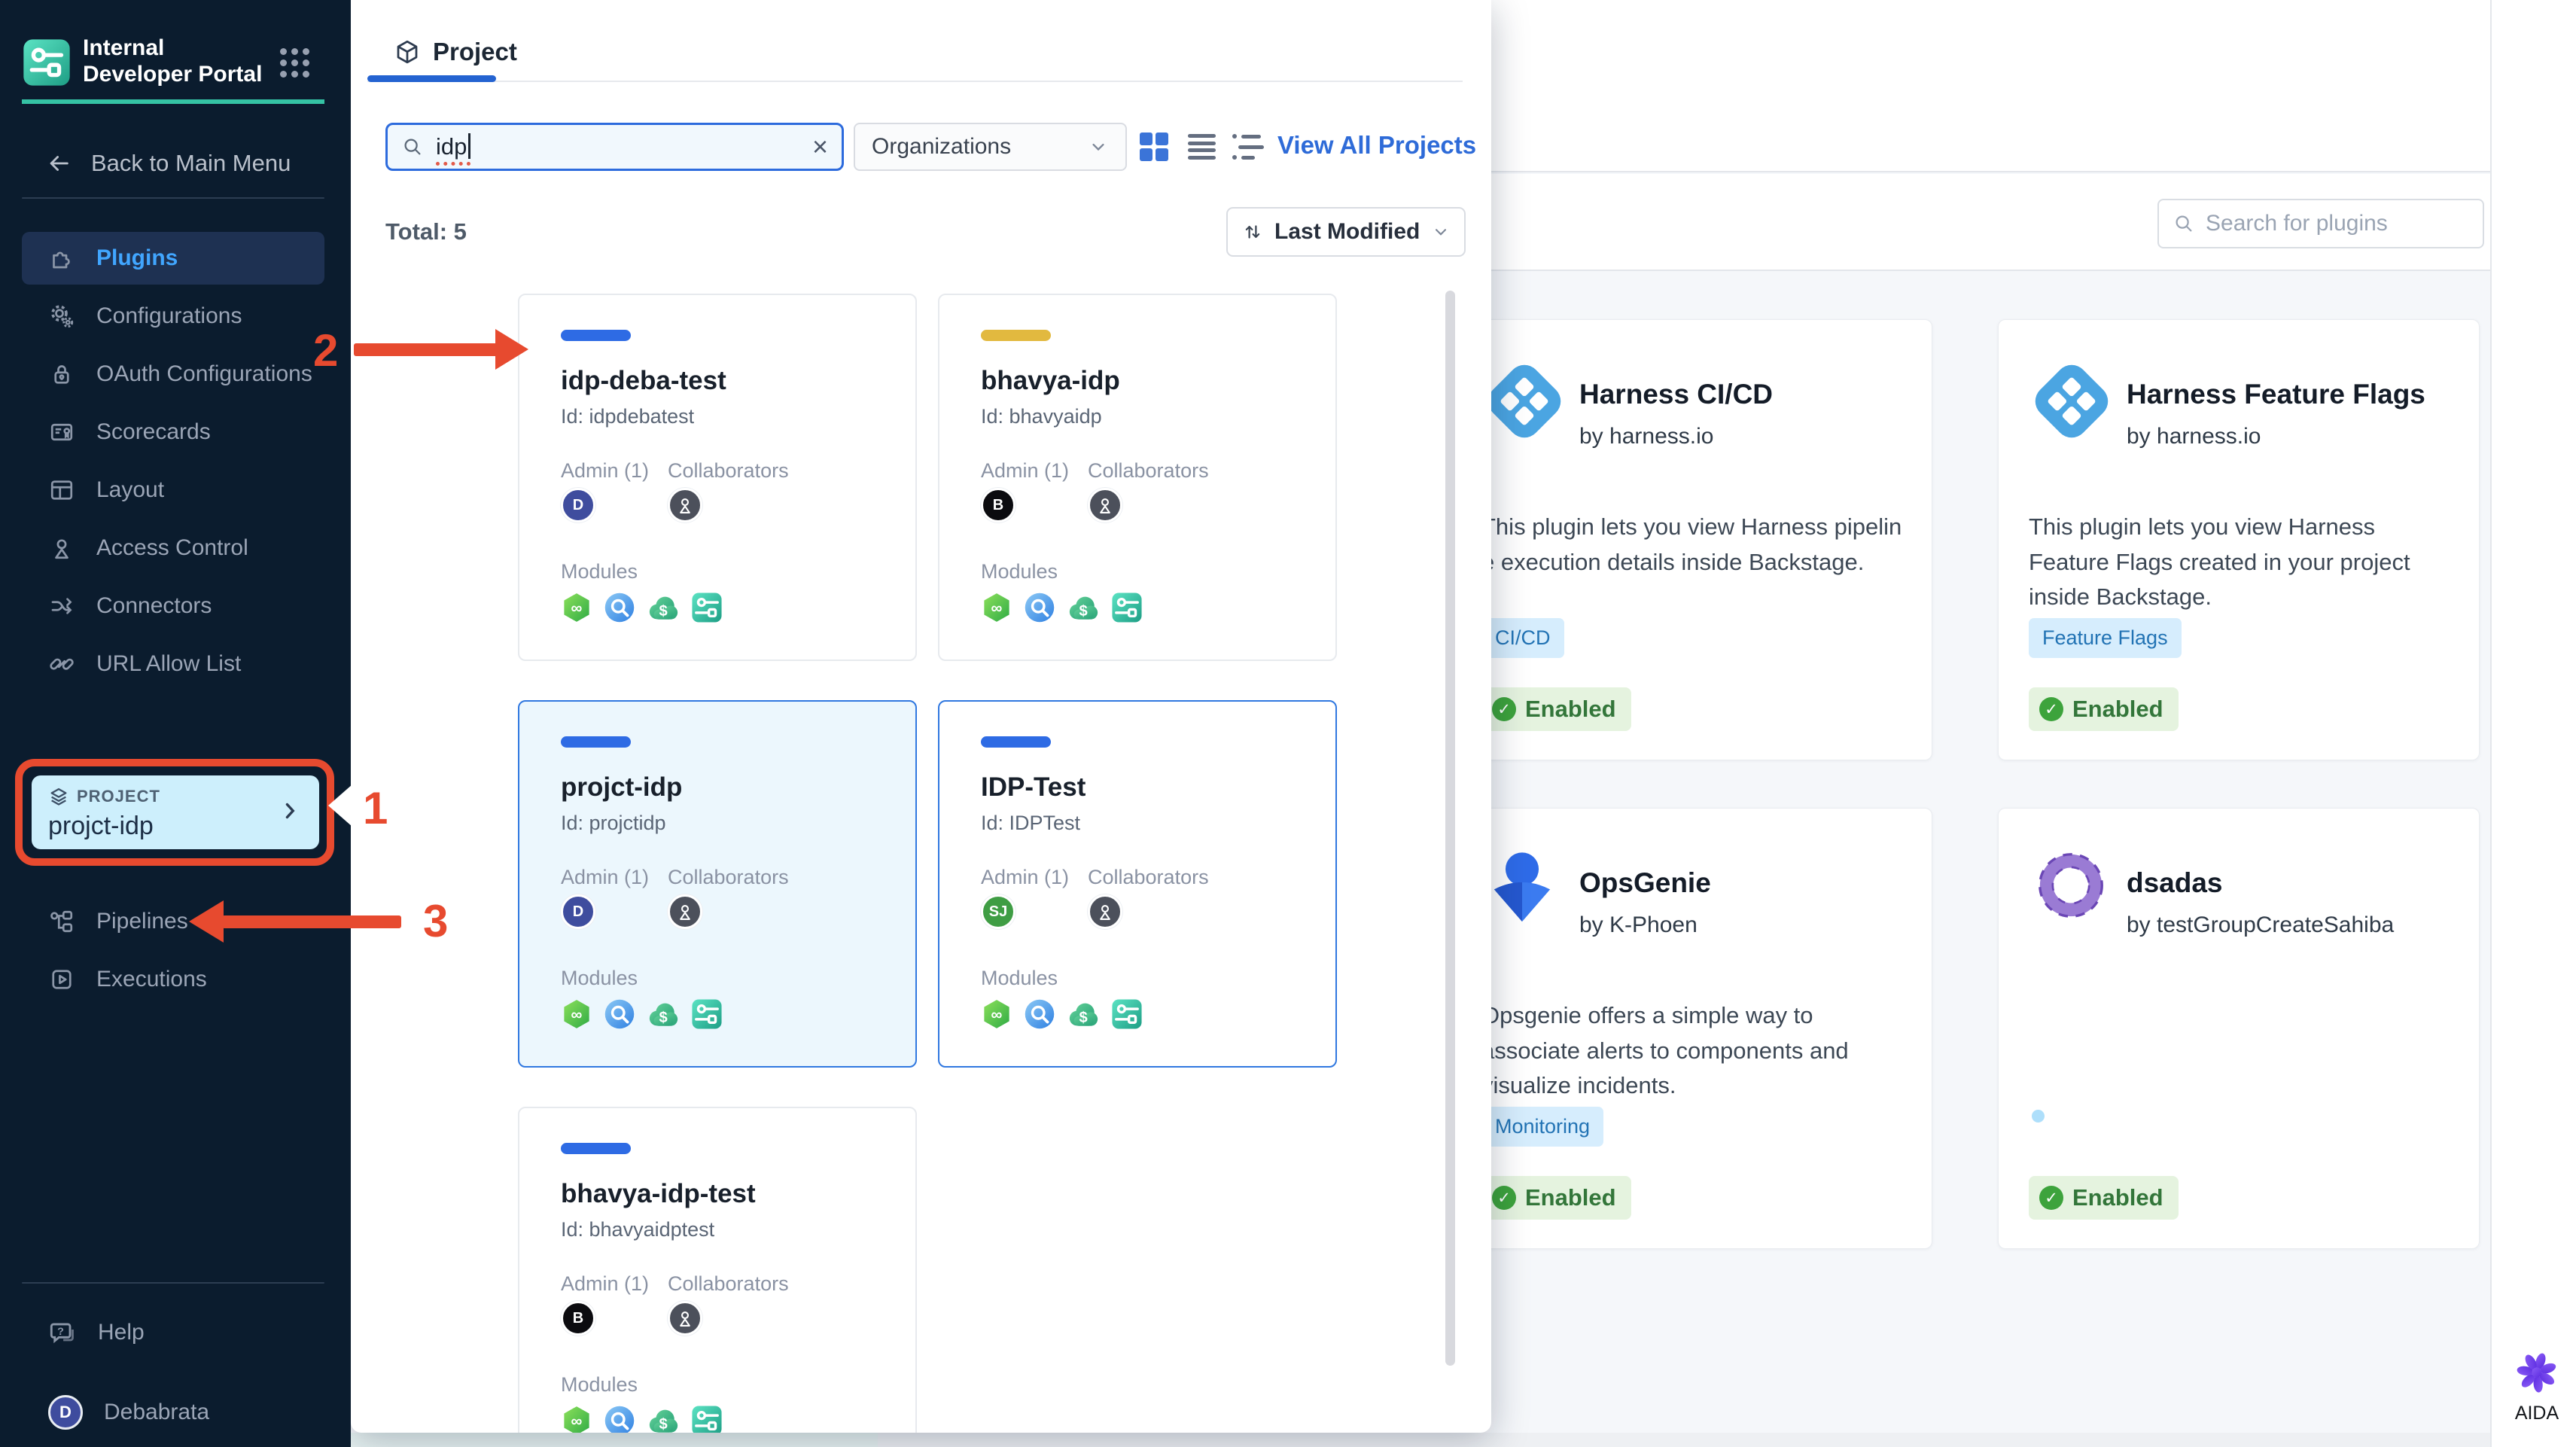  What do you see at coordinates (659, 1193) in the screenshot?
I see `project-name: bhavya-idp-test` at bounding box center [659, 1193].